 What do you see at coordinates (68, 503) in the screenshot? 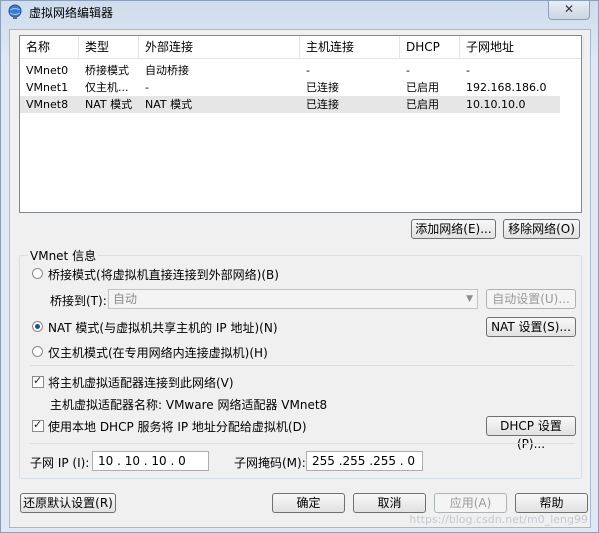
I see `restore-defaults-button: 还原默认设置(R)` at bounding box center [68, 503].